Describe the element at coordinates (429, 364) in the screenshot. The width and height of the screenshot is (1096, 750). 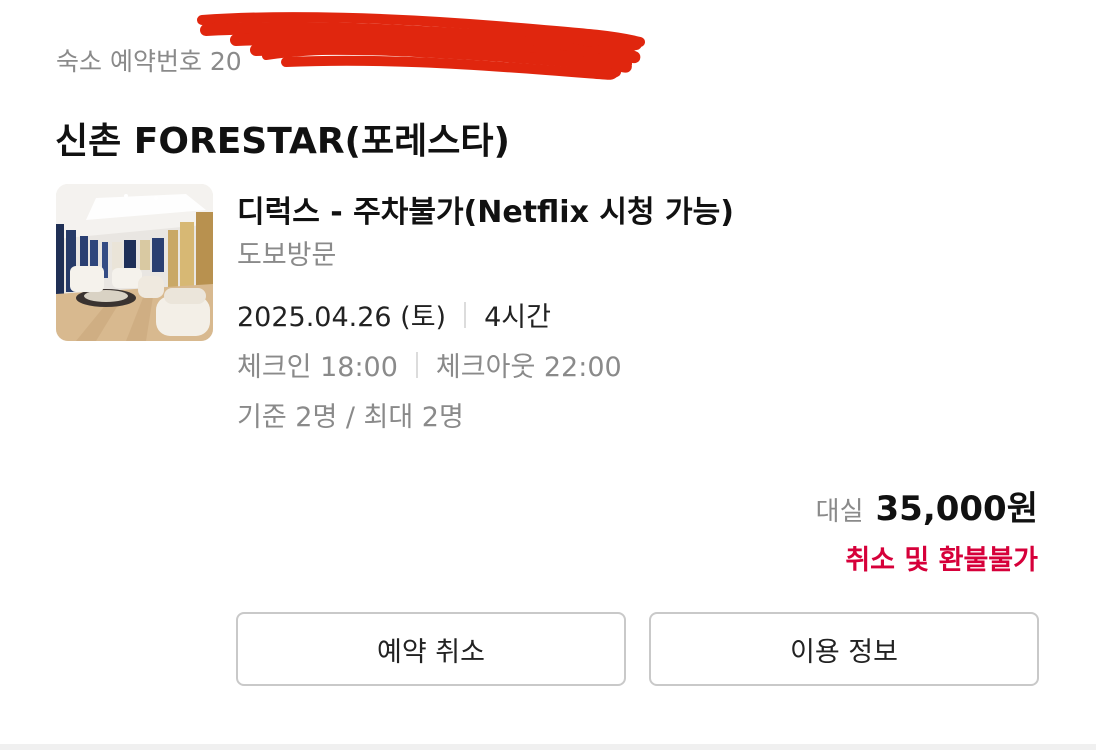
I see `checkin-row: 체크인 18:00 체크아웃 22:00` at that location.